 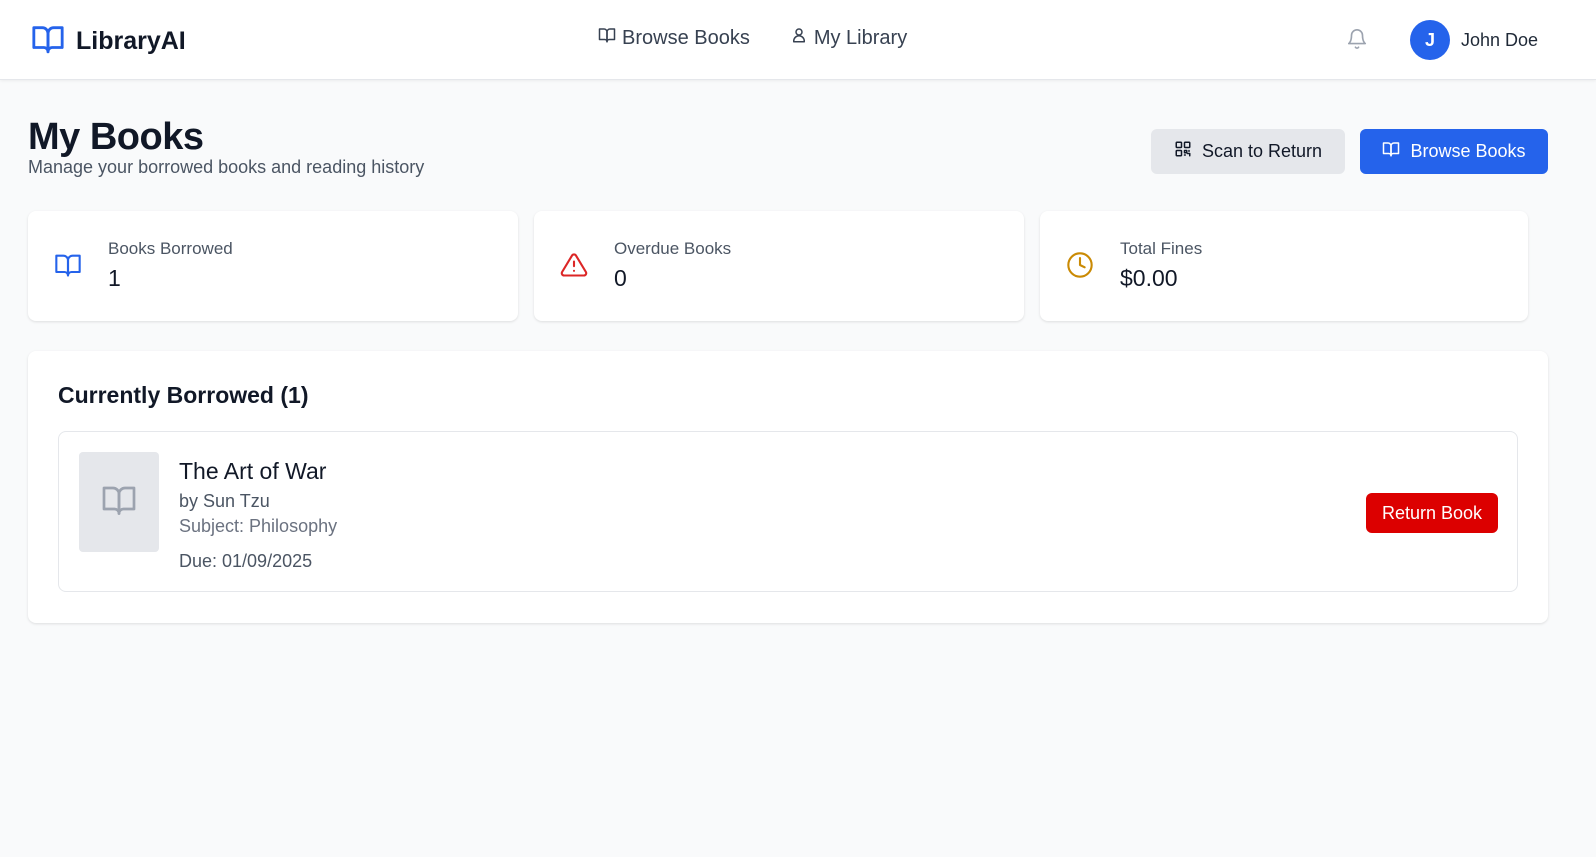 What do you see at coordinates (273, 266) in the screenshot?
I see `stat-card-books-borrowed: Books Borrowed 1` at bounding box center [273, 266].